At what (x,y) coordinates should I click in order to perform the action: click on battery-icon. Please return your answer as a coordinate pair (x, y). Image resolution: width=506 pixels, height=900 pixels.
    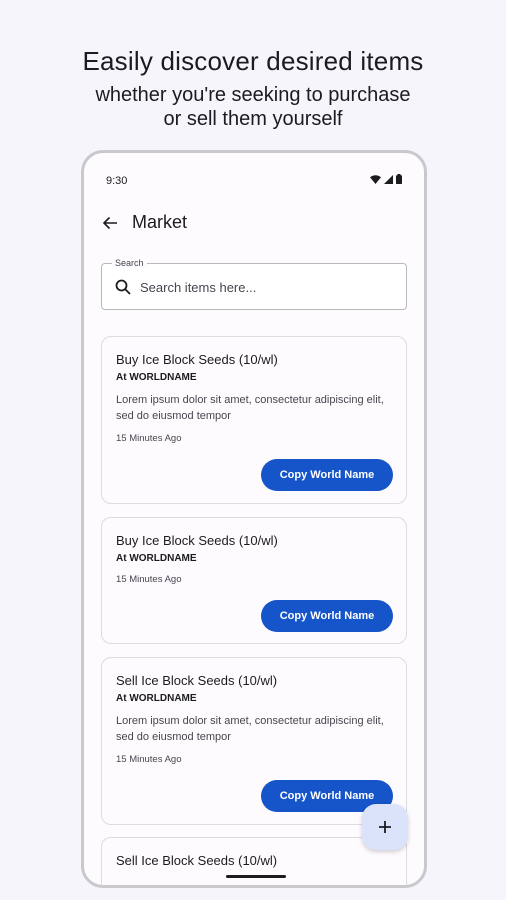
    Looking at the image, I should click on (399, 179).